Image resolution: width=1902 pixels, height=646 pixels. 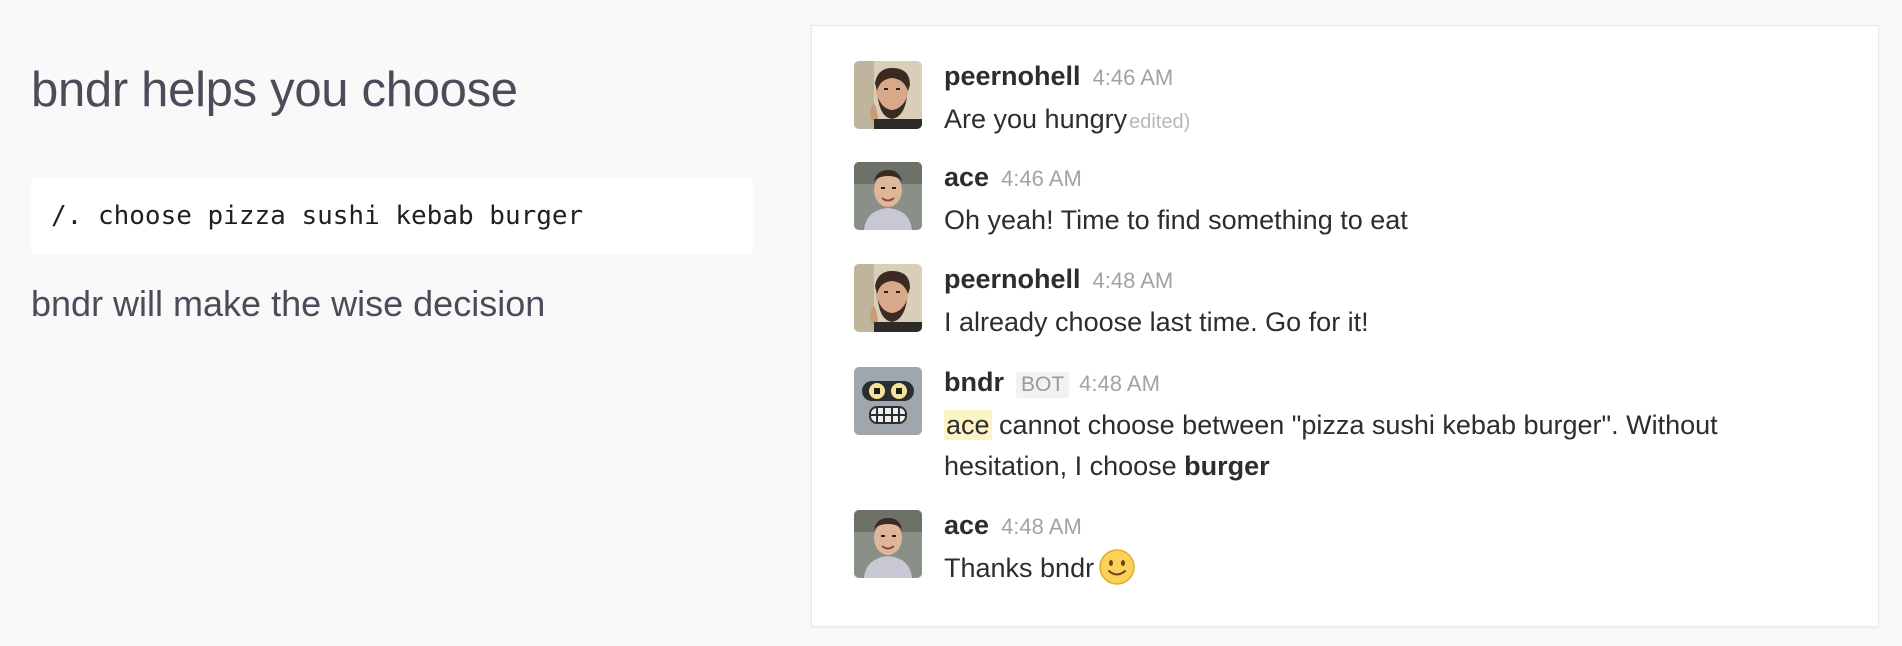 I want to click on bot-badge: BOT, so click(x=1043, y=385).